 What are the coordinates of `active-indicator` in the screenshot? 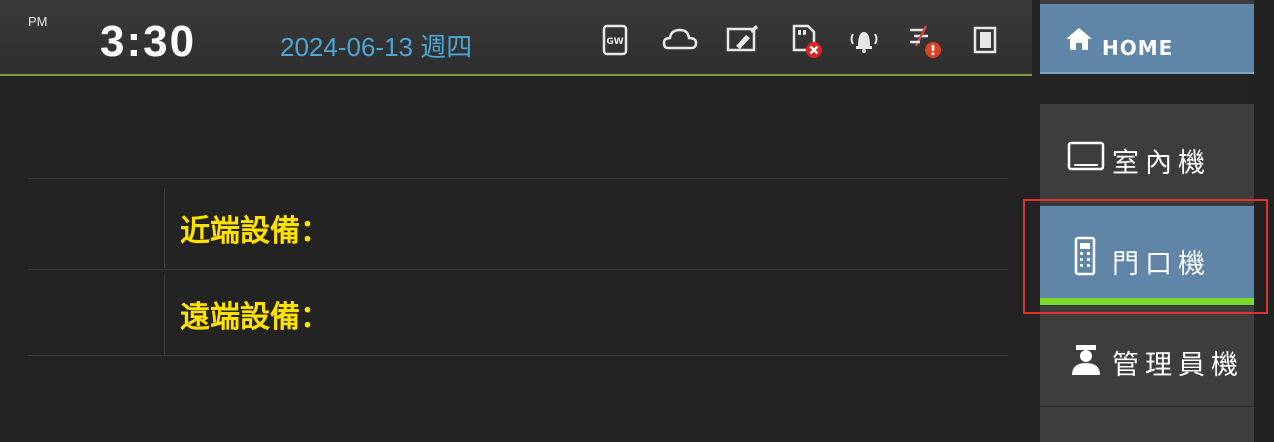 It's located at (1147, 301).